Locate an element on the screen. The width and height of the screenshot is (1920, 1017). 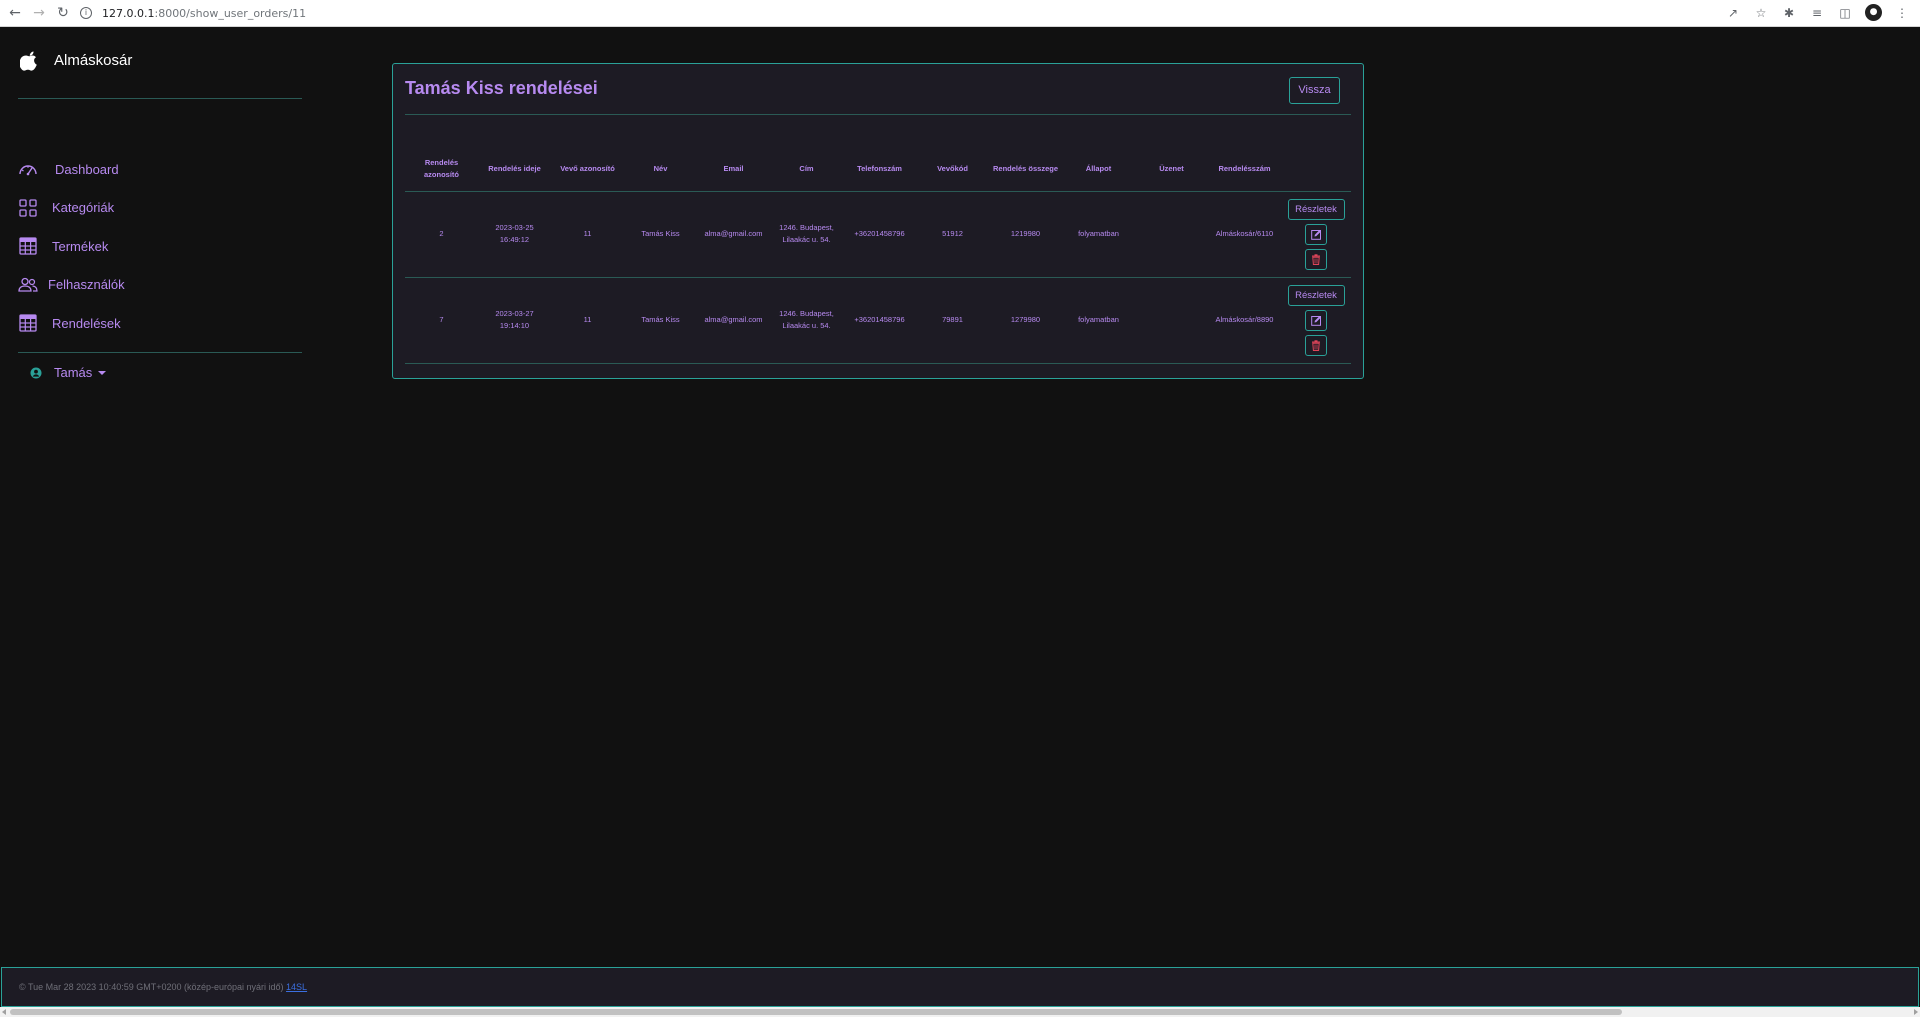
star-icon: ☆ is located at coordinates (1761, 13).